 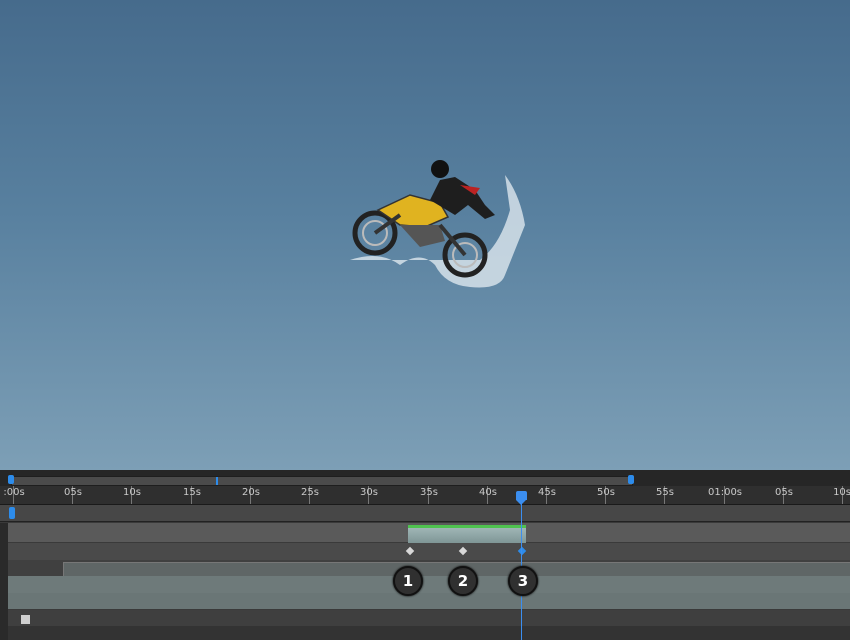 I want to click on ruler-label: 20s, so click(x=251, y=492).